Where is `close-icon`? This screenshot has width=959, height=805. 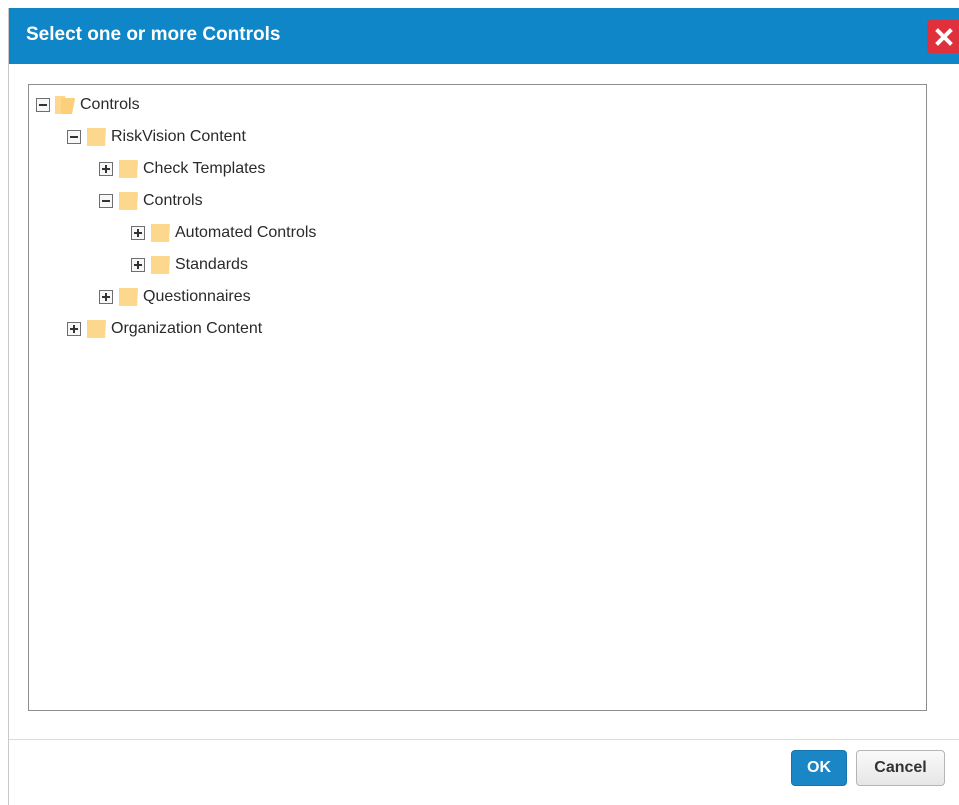
close-icon is located at coordinates (944, 37).